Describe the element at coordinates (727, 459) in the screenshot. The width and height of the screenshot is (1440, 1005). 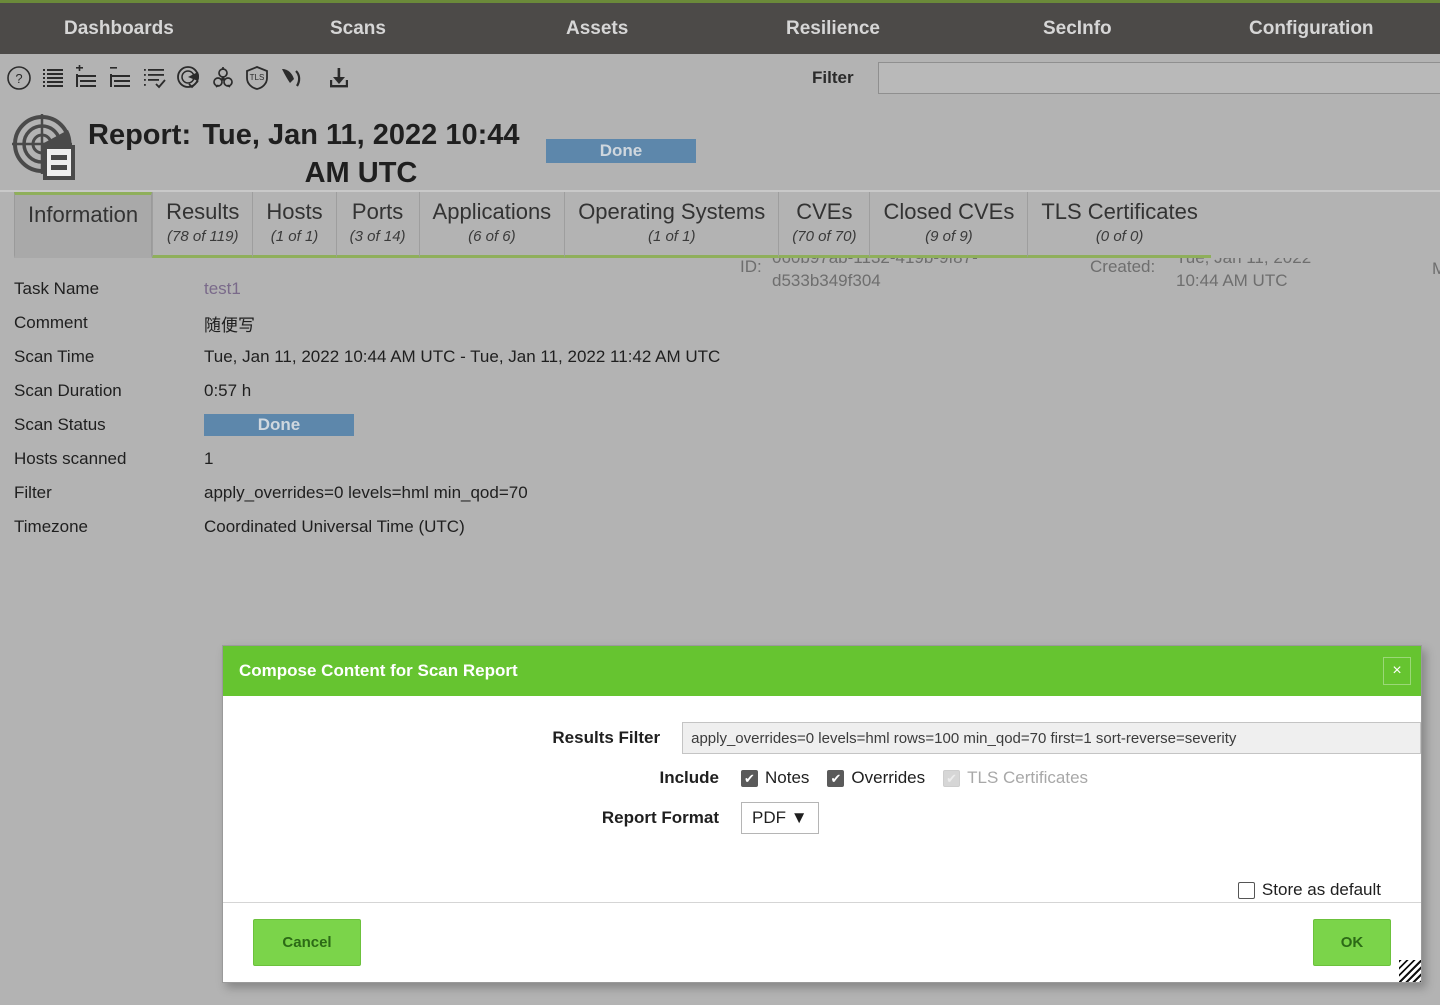
I see `table-row: Hosts scanned 1` at that location.